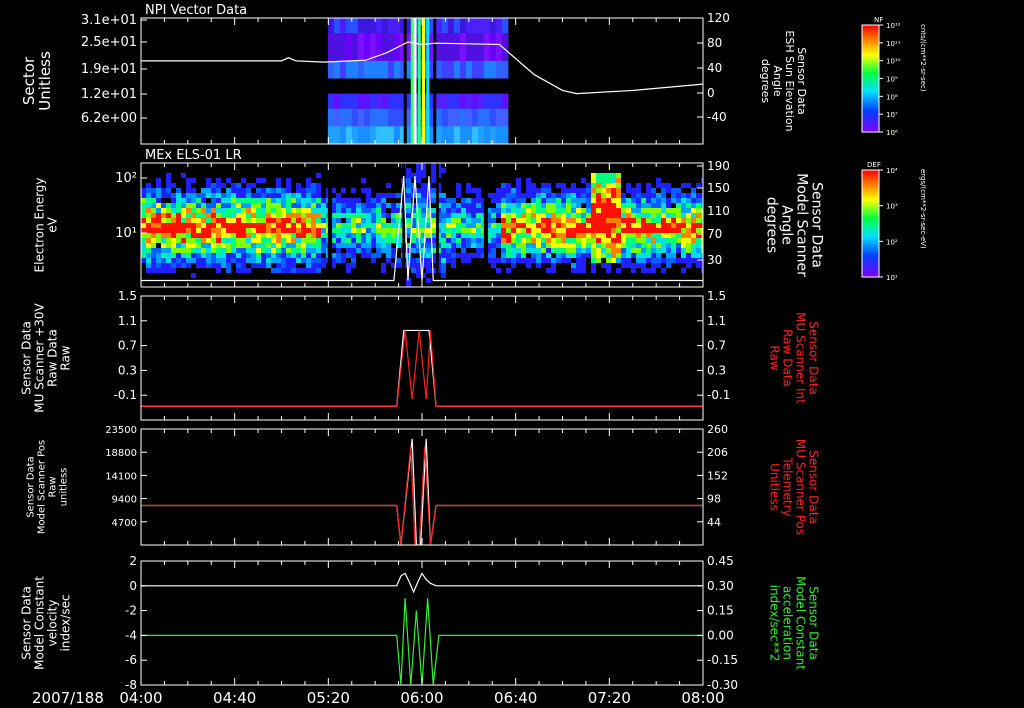 Image resolution: width=1024 pixels, height=708 pixels. What do you see at coordinates (892, 278) in the screenshot?
I see `colorbar-tick-label: 10¹` at bounding box center [892, 278].